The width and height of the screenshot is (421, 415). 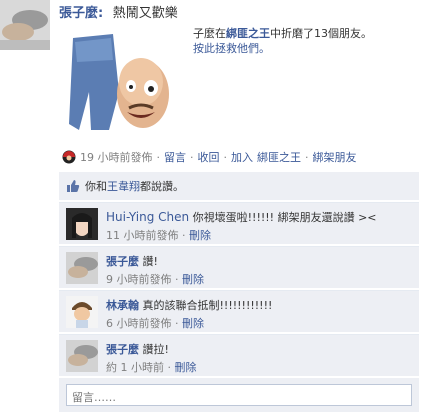 I want to click on app-name-link: 綁匪之王, so click(x=279, y=157).